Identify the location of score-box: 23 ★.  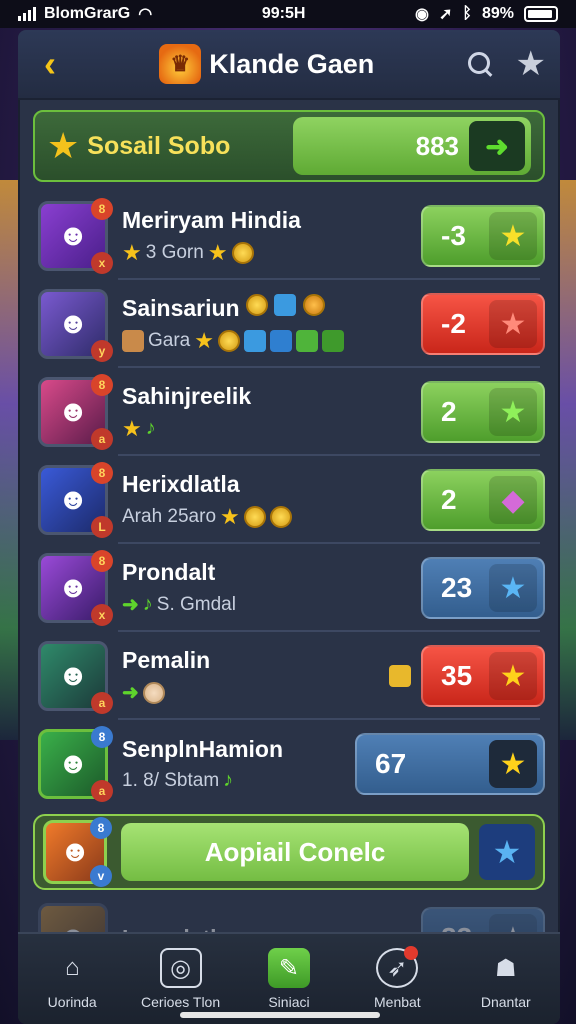
(483, 588).